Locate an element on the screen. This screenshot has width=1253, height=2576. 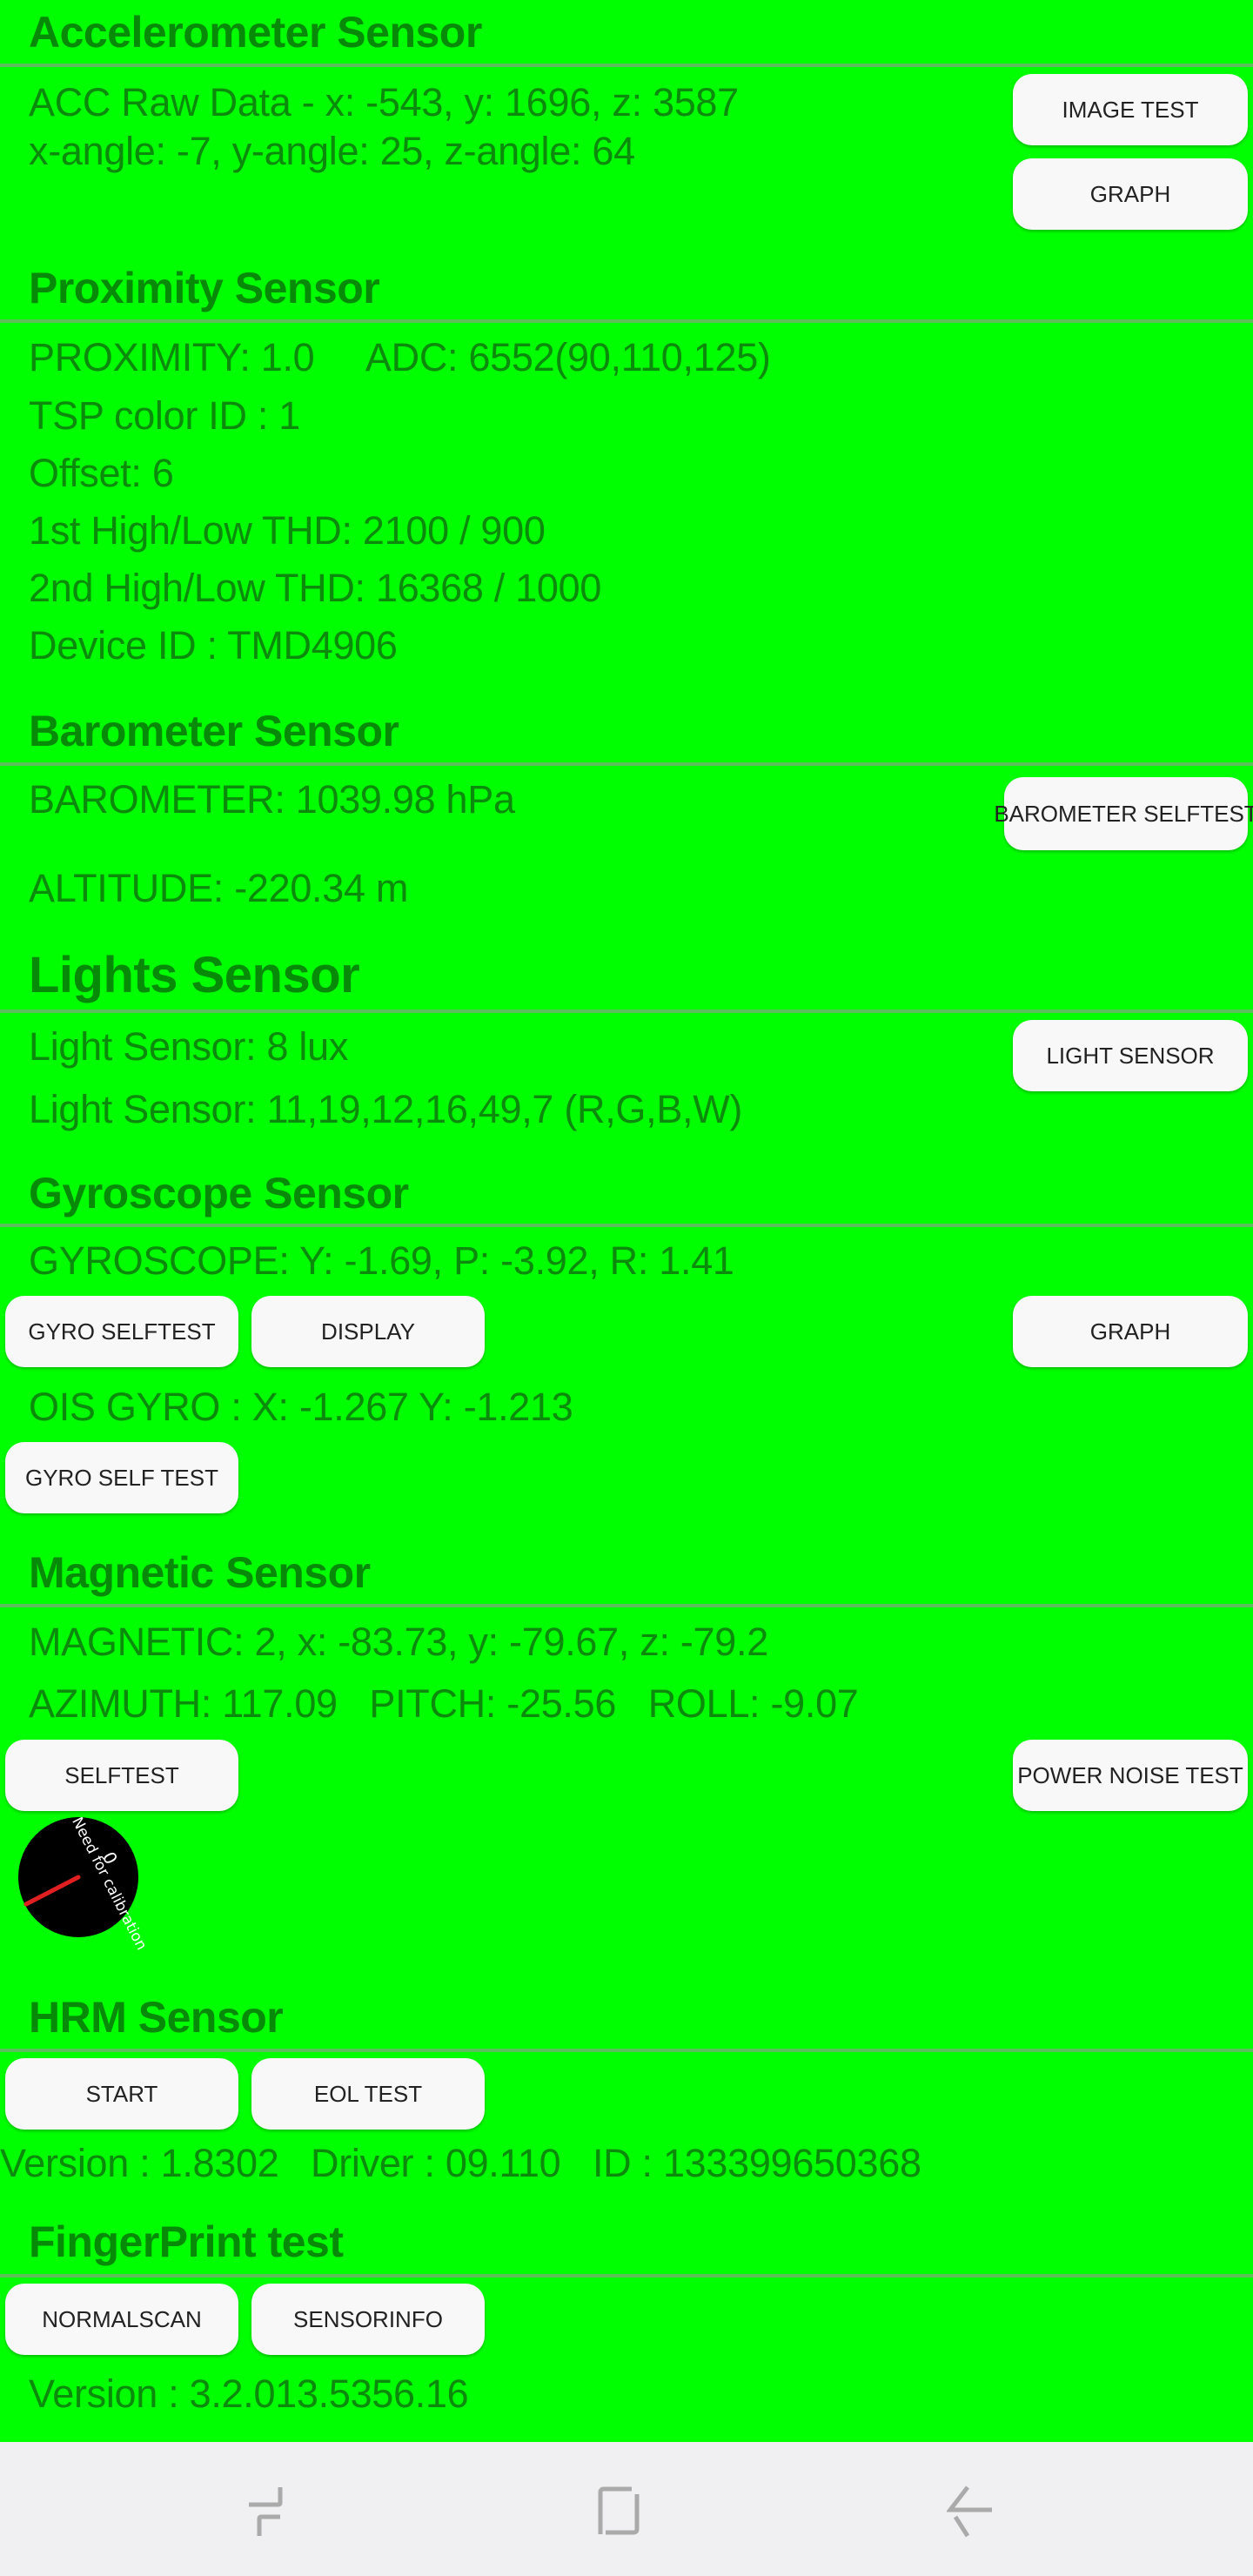
navigation-bar is located at coordinates (626, 2509).